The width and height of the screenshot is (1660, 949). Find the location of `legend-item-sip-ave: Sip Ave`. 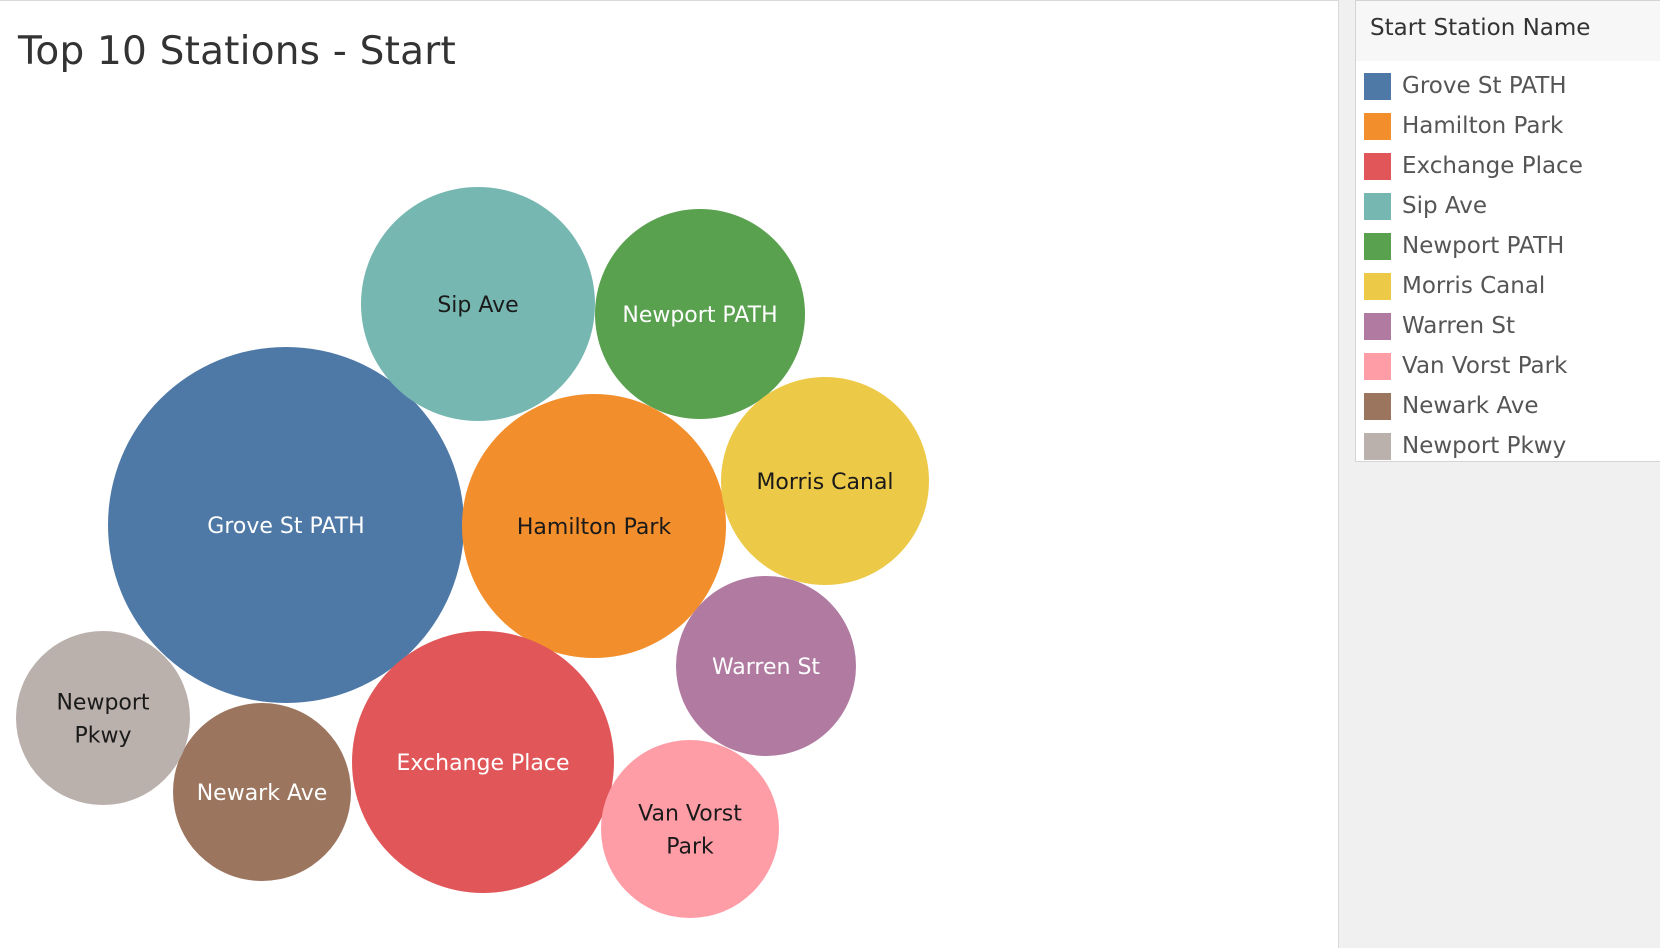

legend-item-sip-ave: Sip Ave is located at coordinates (1508, 206).